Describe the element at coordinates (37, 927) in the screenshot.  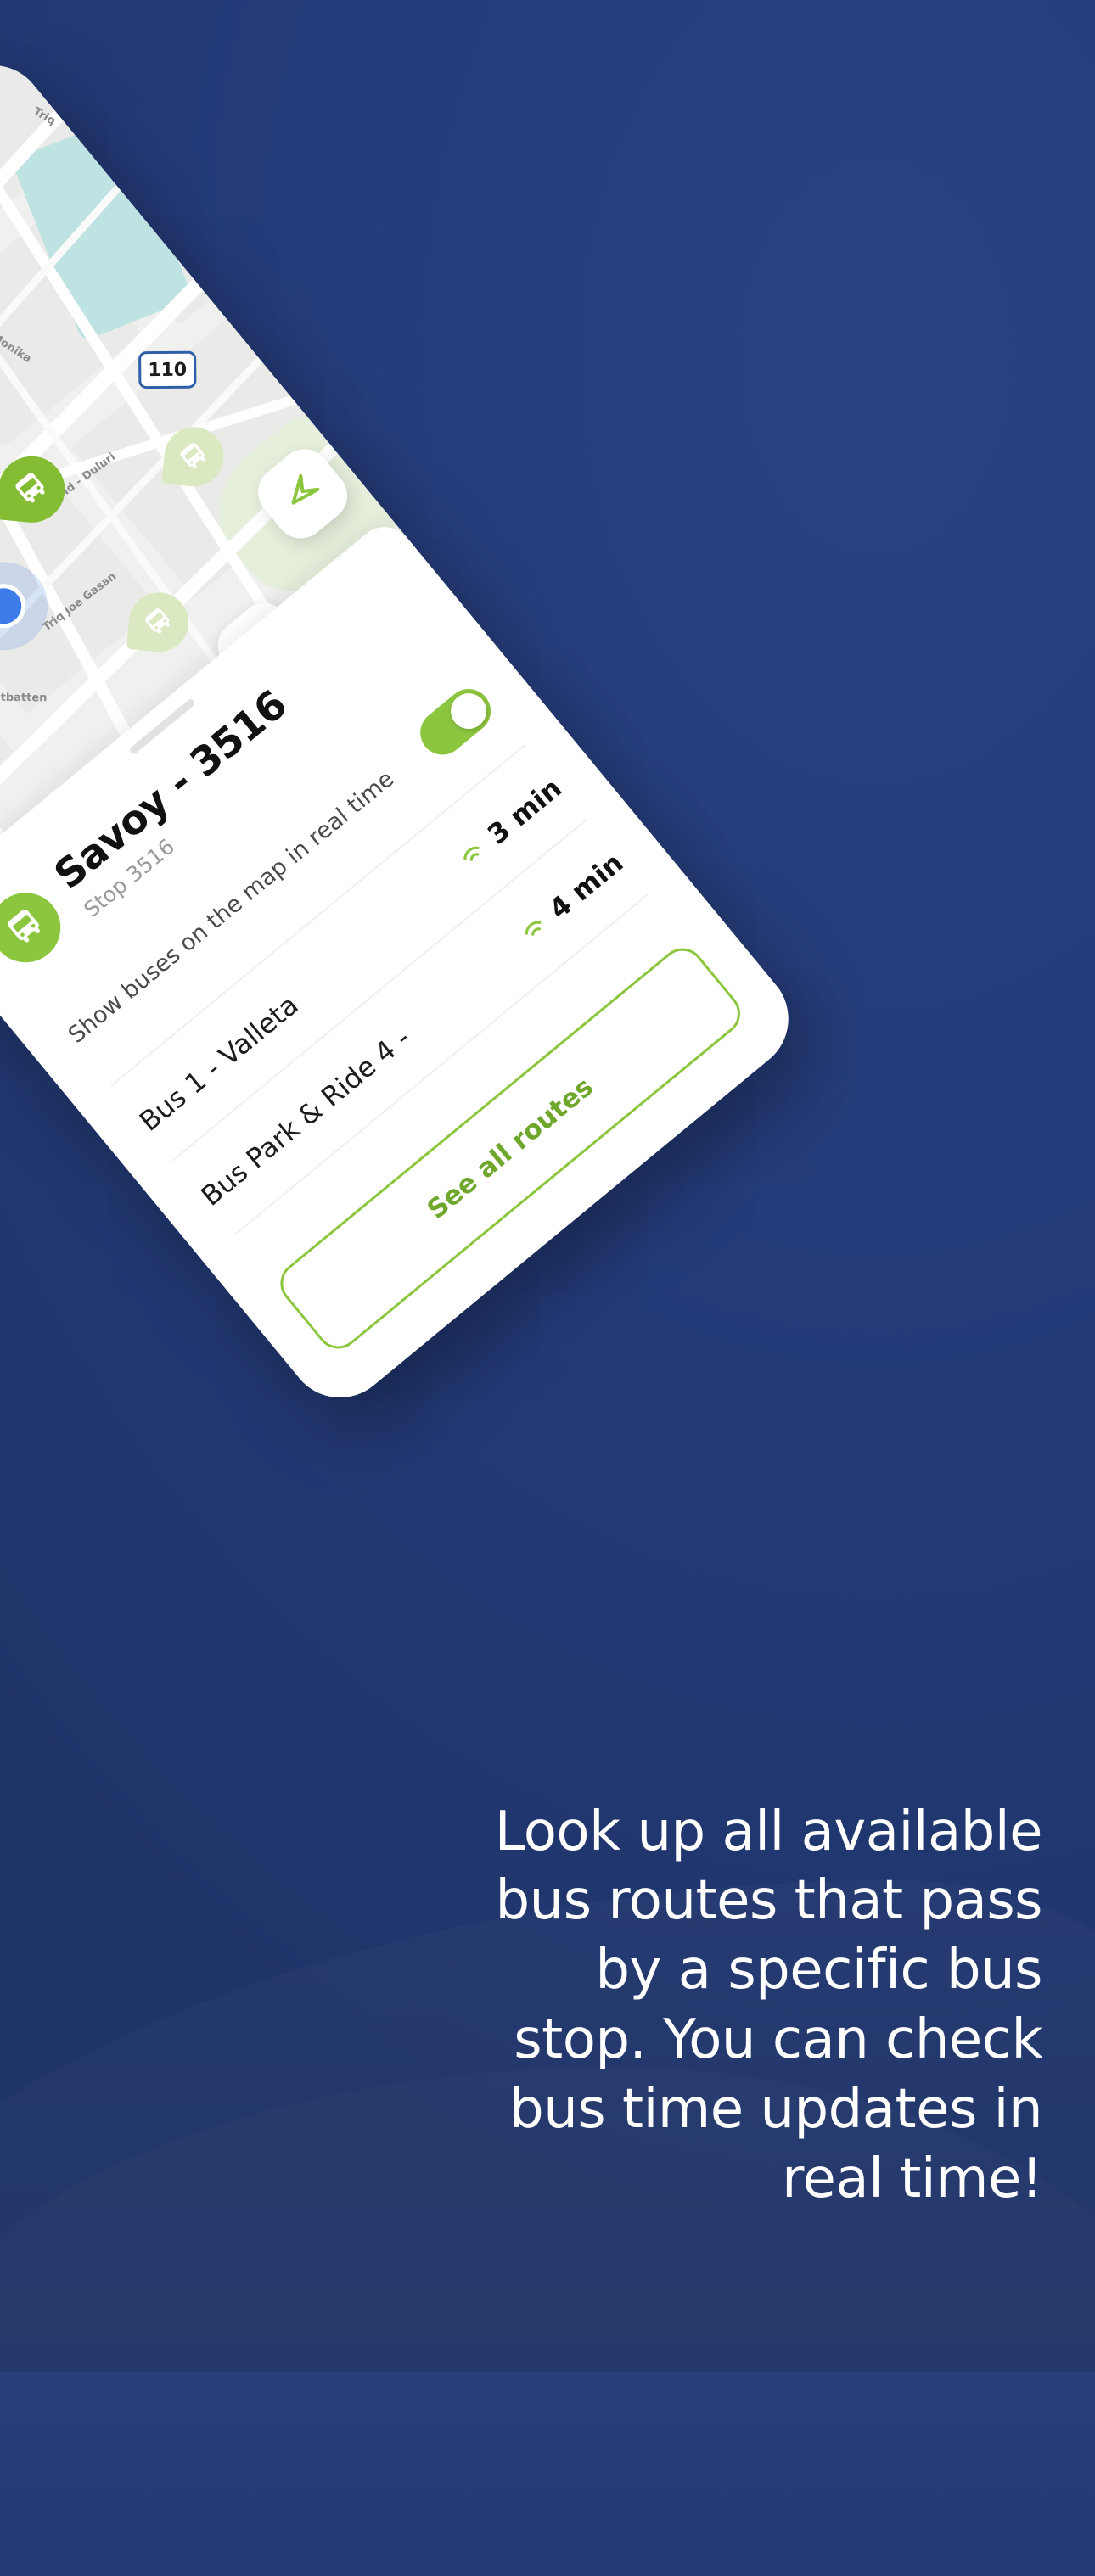
I see `bus-stop-icon` at that location.